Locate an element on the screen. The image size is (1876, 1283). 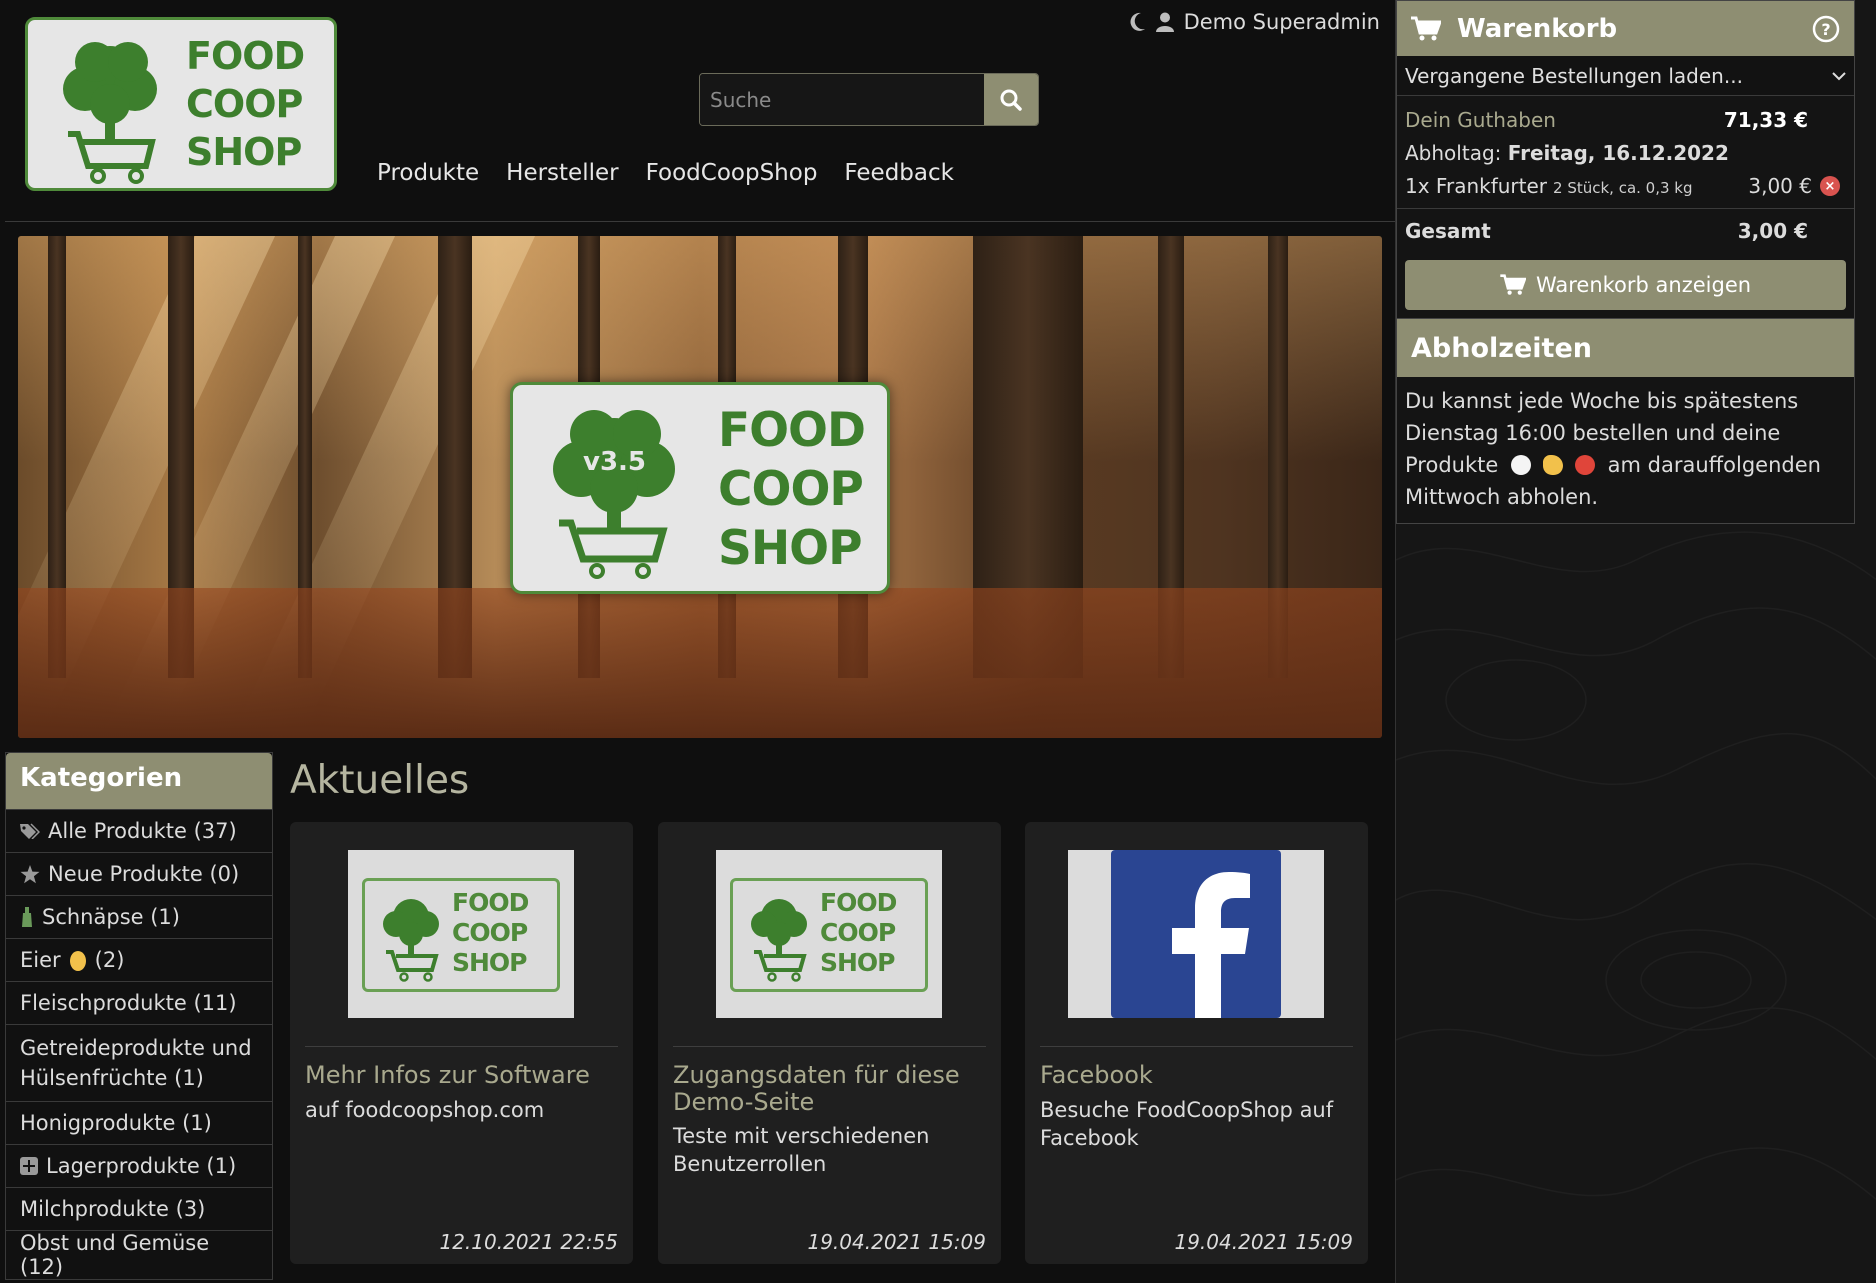
user-bar: Demo Superadmin is located at coordinates (1255, 22).